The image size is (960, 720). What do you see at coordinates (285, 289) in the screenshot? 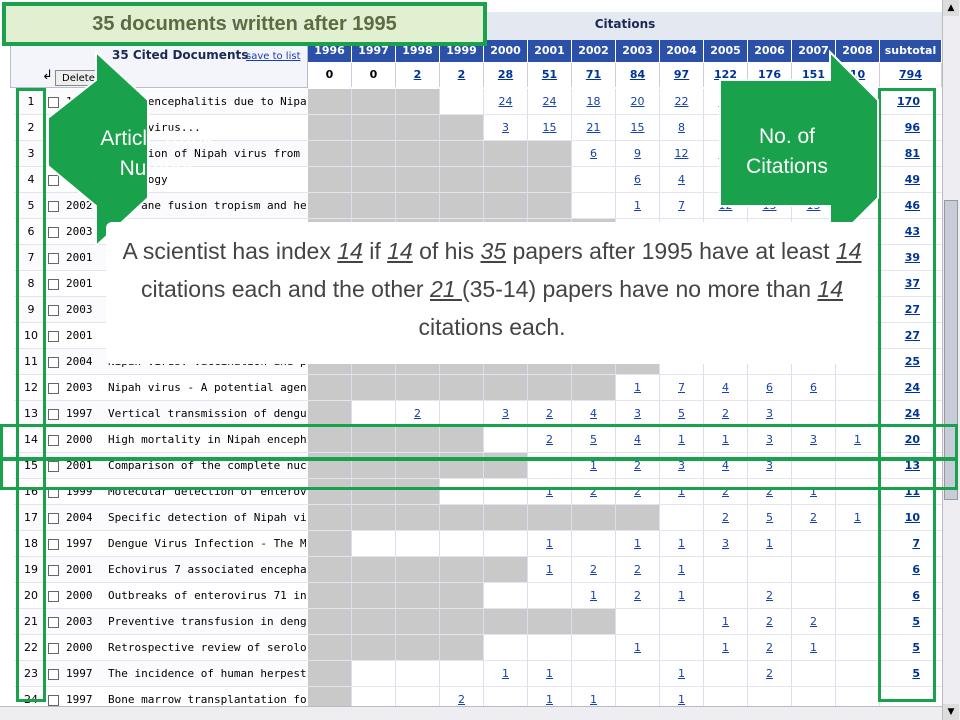
I see `note-text-part: citations each and the other` at bounding box center [285, 289].